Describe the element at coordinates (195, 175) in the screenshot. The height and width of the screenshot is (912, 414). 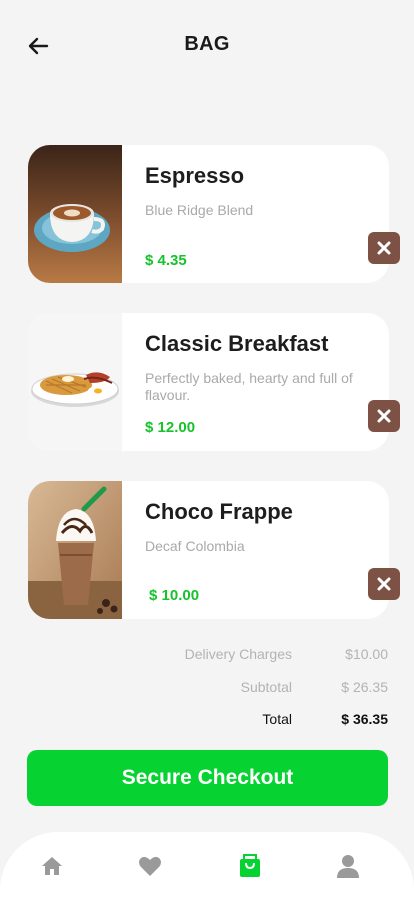
I see `item-name: Espresso` at that location.